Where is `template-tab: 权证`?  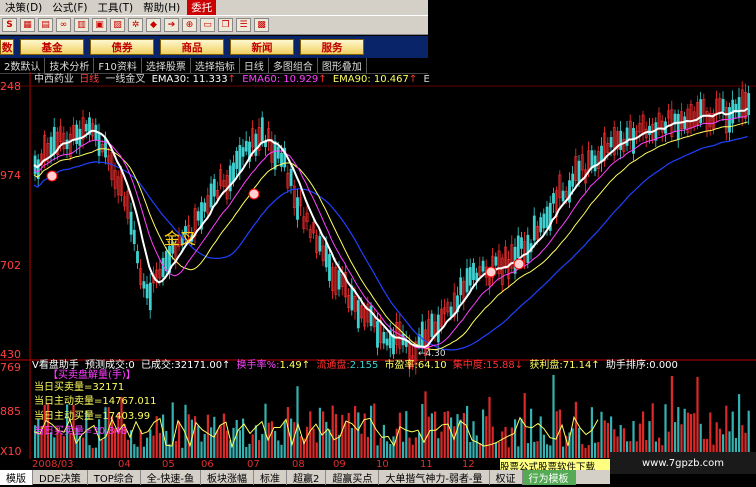
template-tab: 权证 is located at coordinates (506, 477).